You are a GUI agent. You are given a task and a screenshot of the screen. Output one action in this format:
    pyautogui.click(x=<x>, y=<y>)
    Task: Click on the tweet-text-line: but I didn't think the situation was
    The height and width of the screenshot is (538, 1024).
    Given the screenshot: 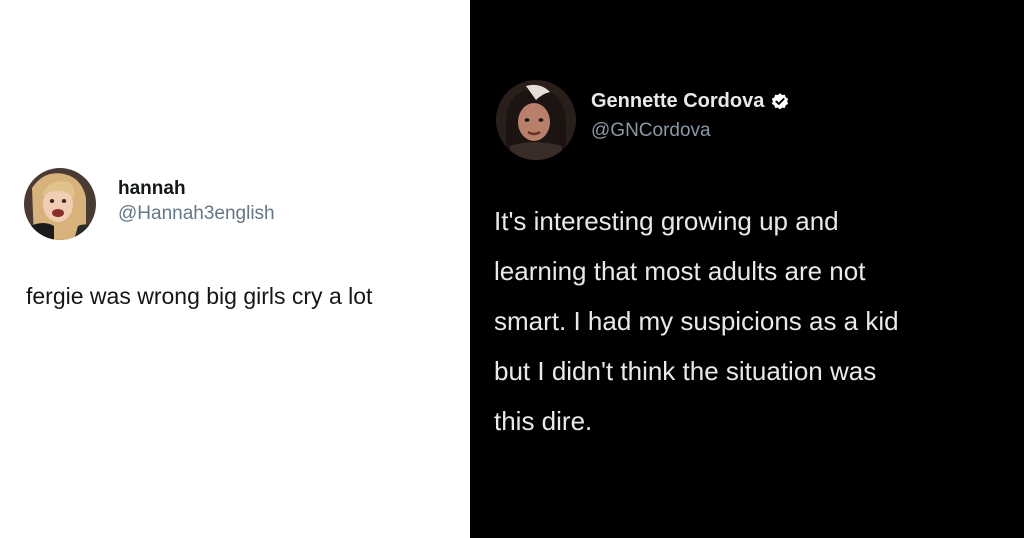 What is the action you would take?
    pyautogui.click(x=685, y=371)
    